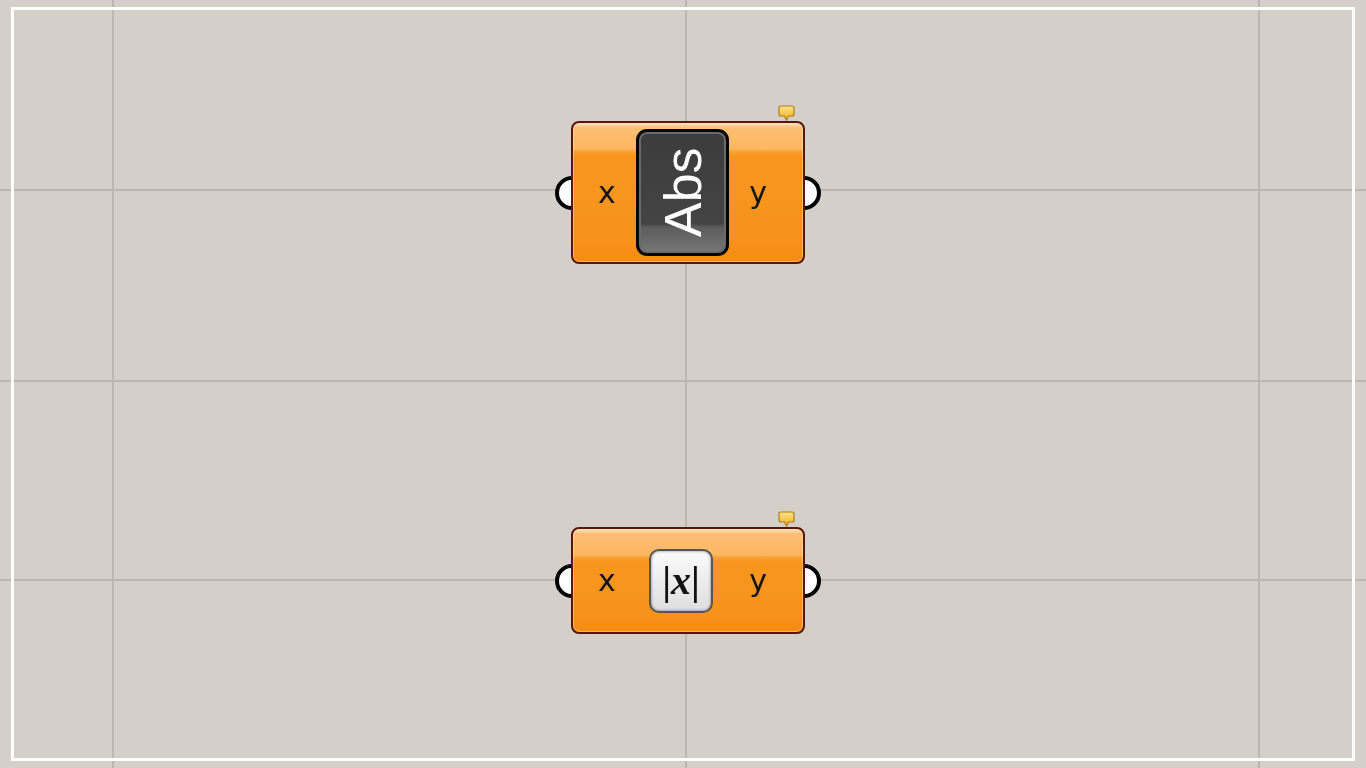 This screenshot has height=768, width=1366. I want to click on component-name-label: Abs, so click(682, 192).